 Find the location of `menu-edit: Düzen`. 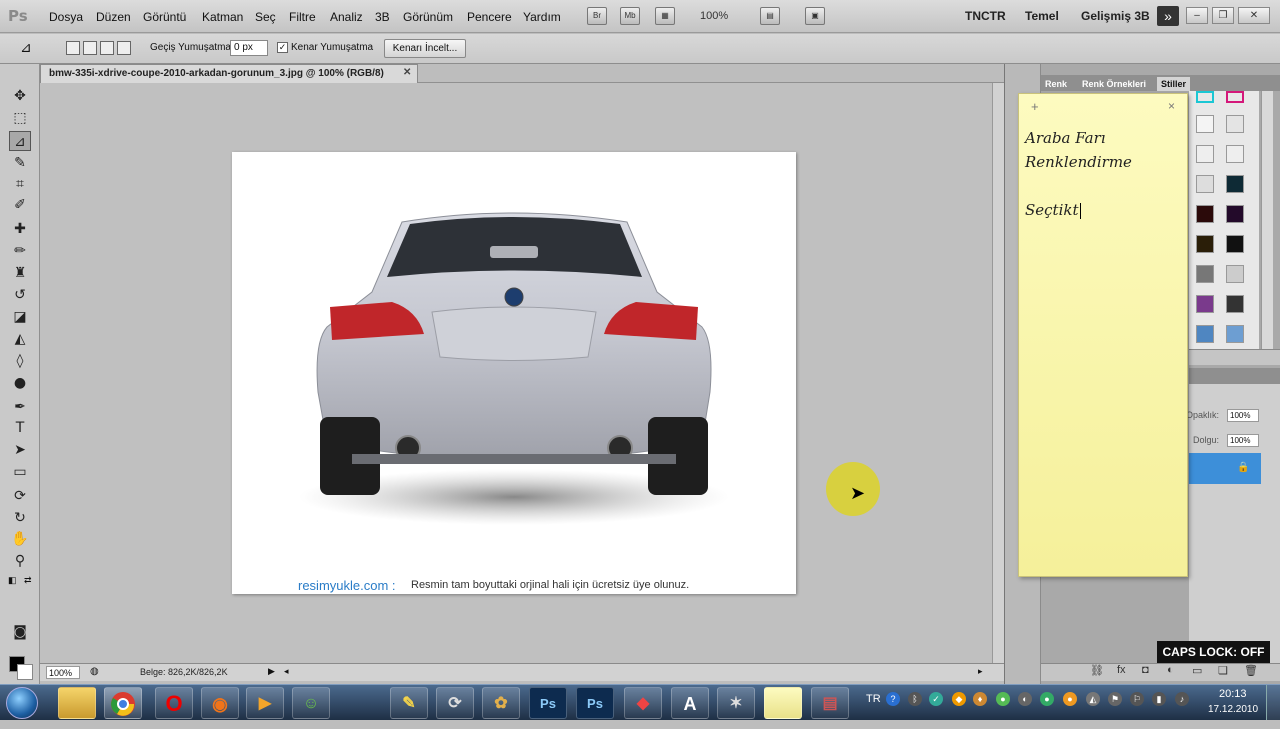

menu-edit: Düzen is located at coordinates (113, 17).